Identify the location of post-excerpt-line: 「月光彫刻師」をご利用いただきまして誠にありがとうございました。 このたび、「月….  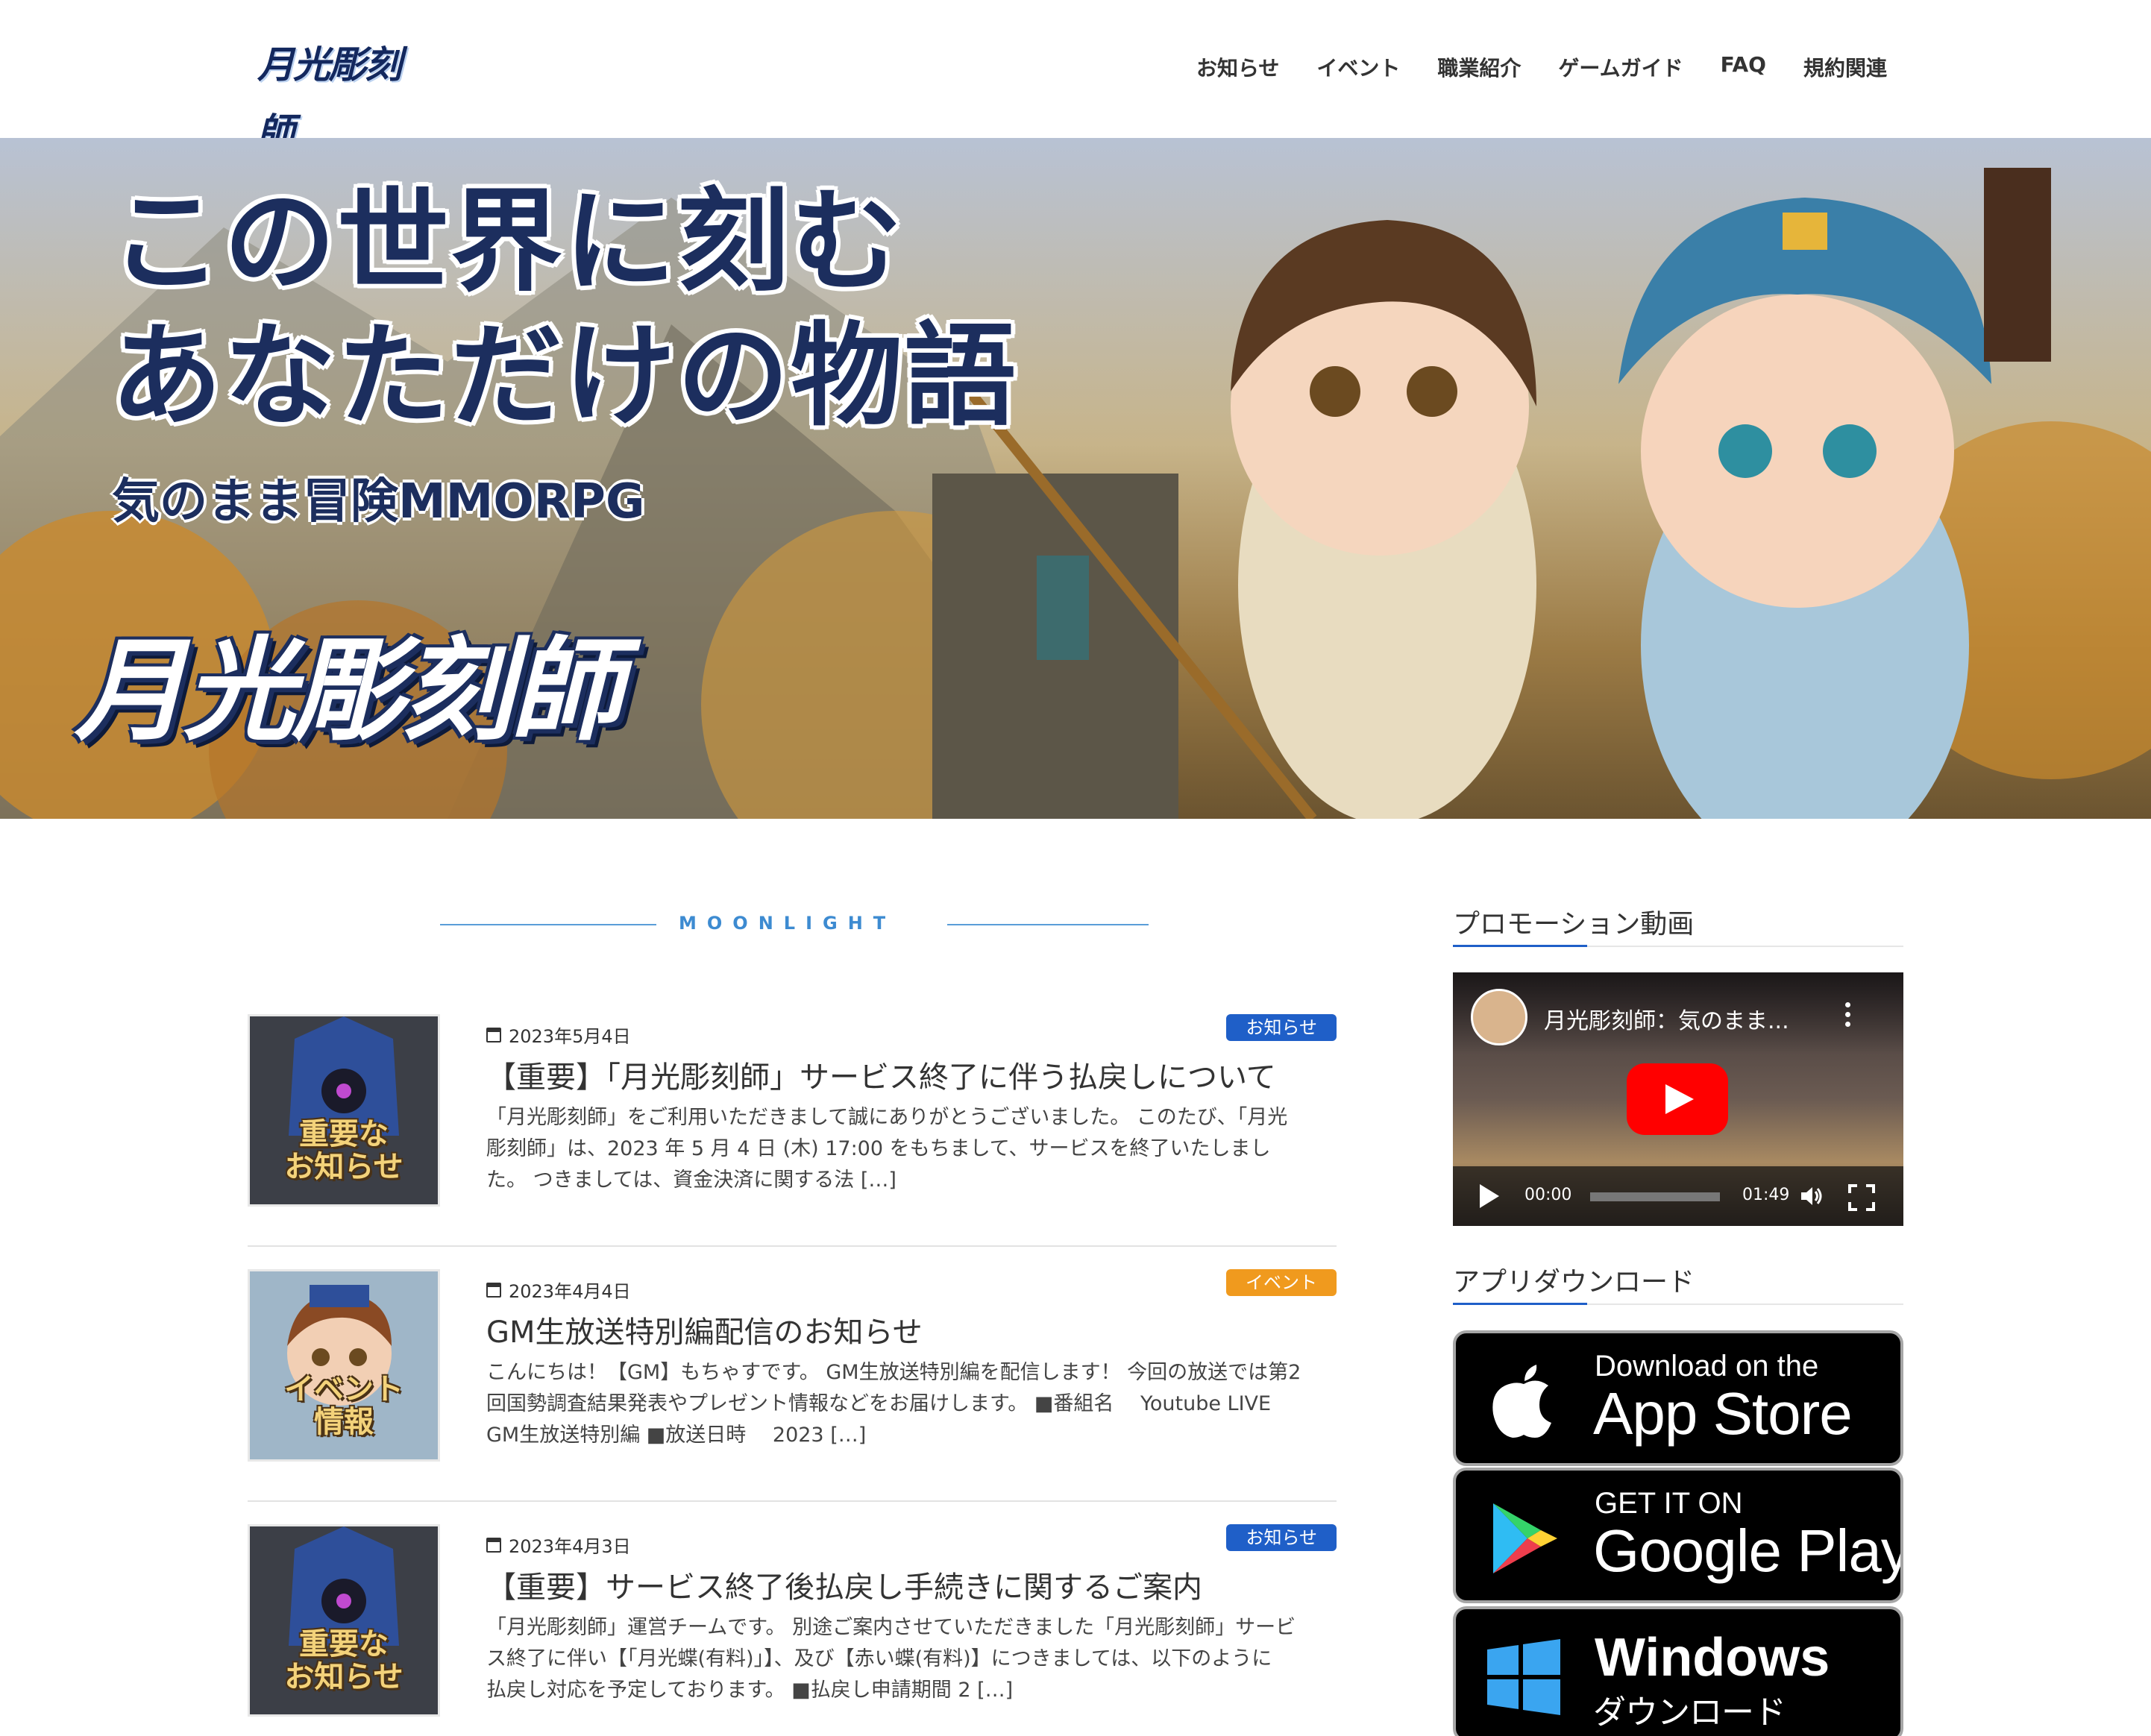
(887, 1117).